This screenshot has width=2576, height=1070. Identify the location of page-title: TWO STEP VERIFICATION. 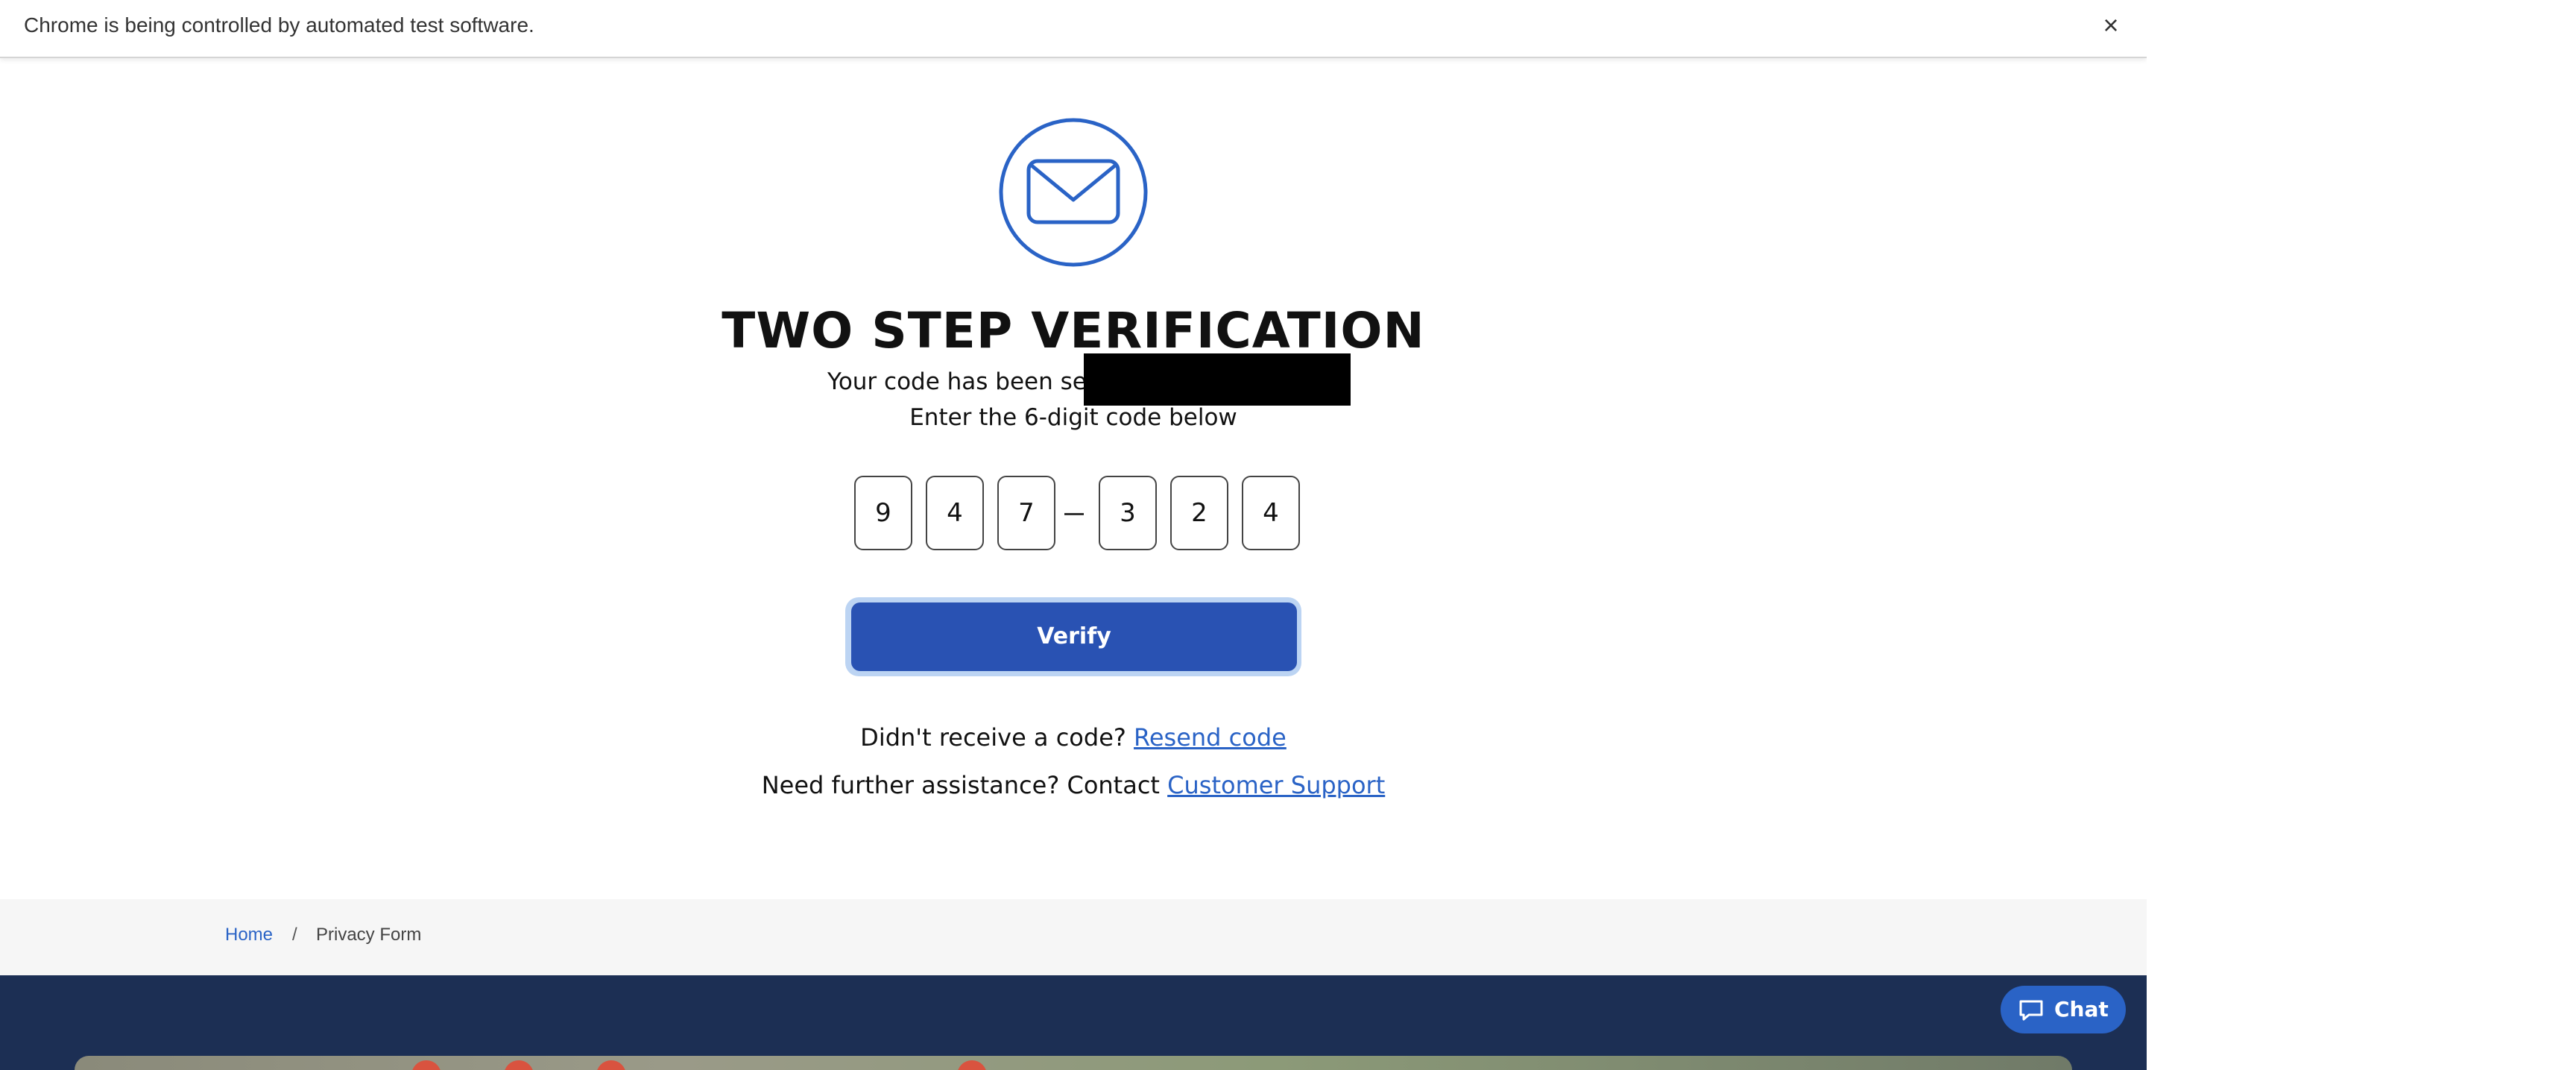
(1073, 330).